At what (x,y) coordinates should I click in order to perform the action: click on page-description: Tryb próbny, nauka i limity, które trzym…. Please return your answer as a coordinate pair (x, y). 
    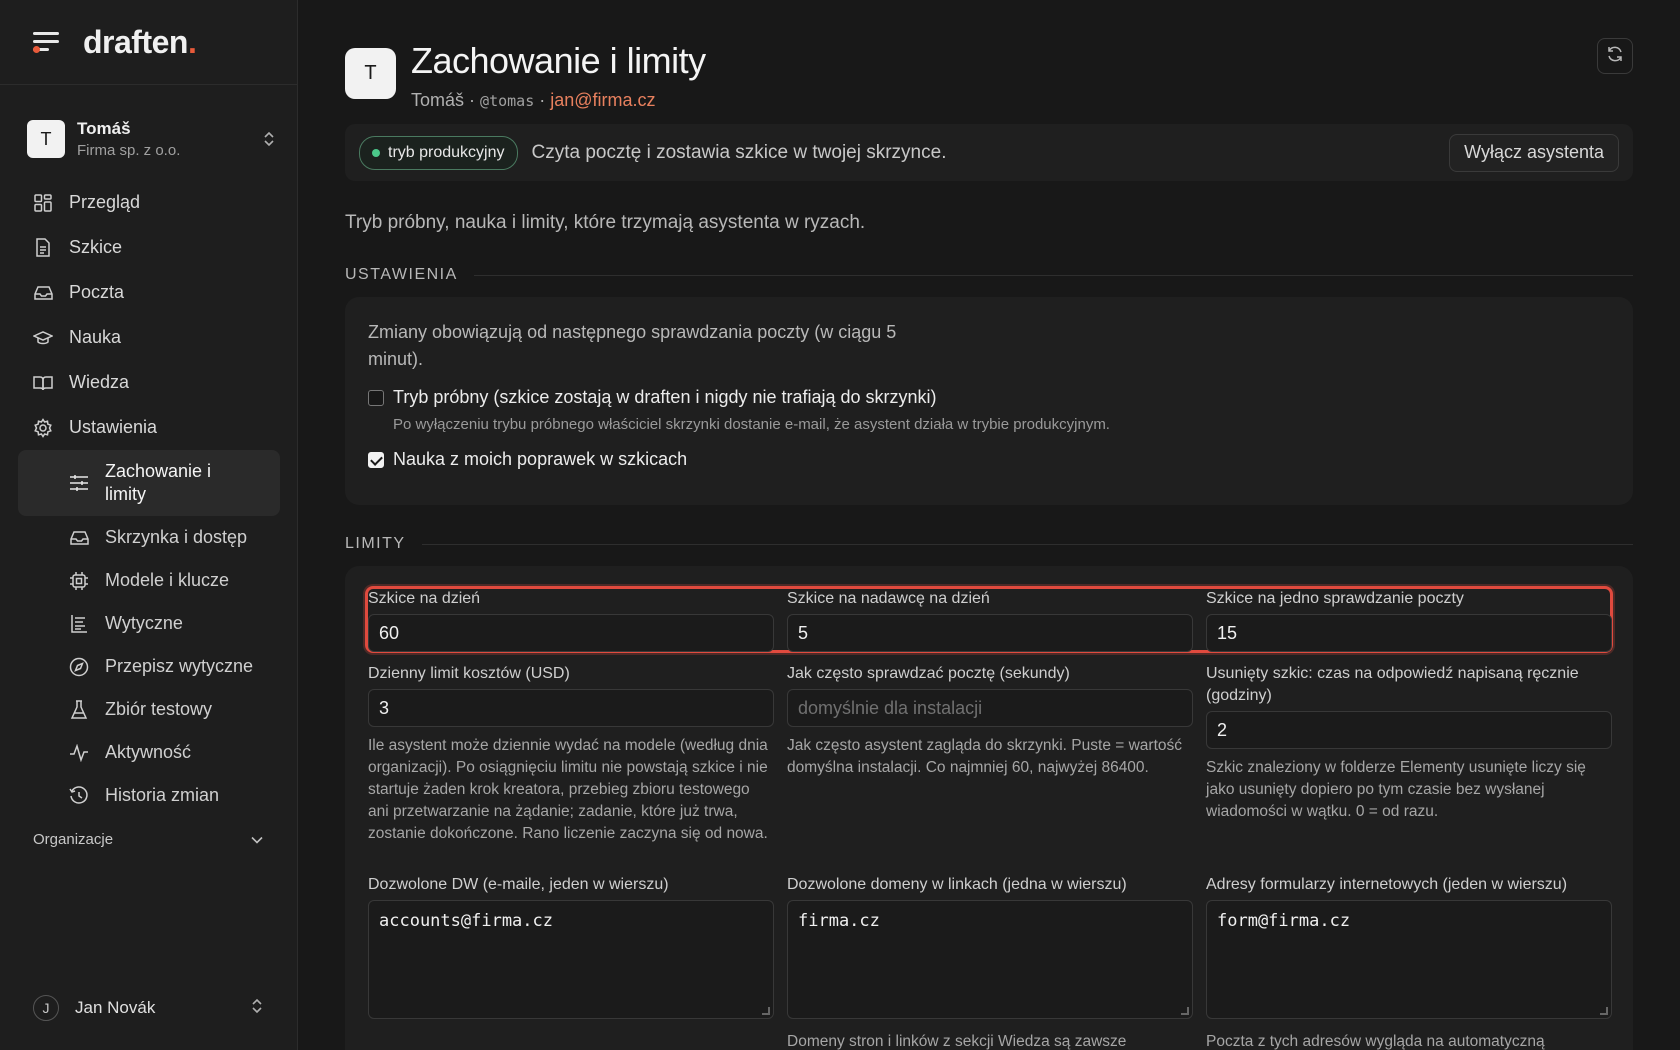
    Looking at the image, I should click on (605, 222).